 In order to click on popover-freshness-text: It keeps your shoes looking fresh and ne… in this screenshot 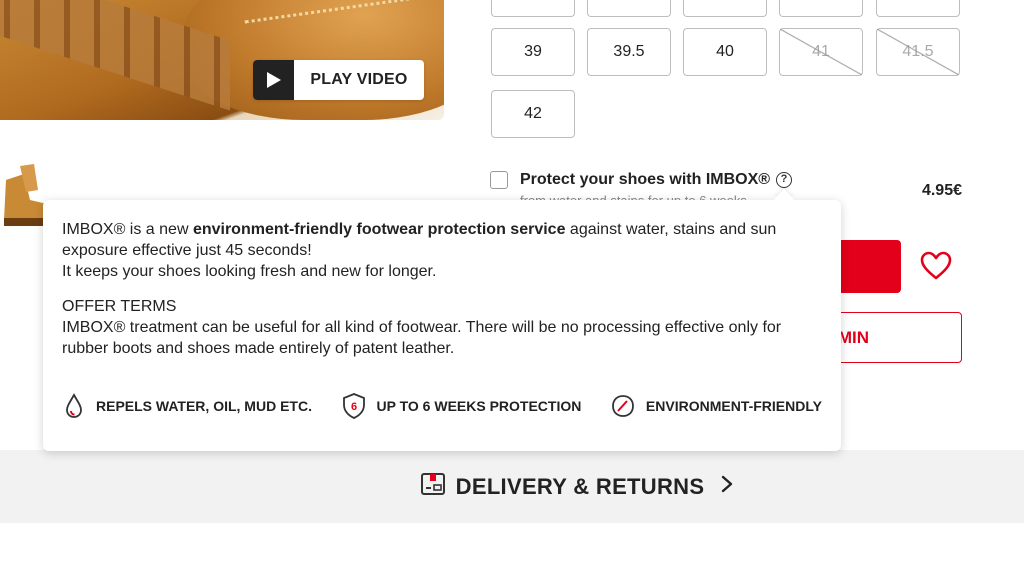, I will do `click(249, 271)`.